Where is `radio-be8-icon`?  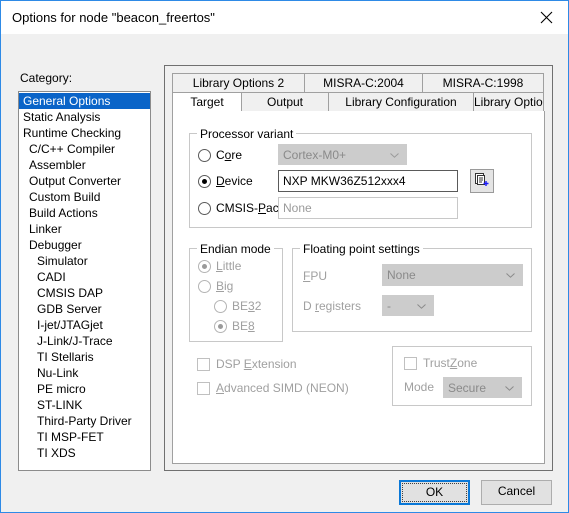
radio-be8-icon is located at coordinates (220, 326).